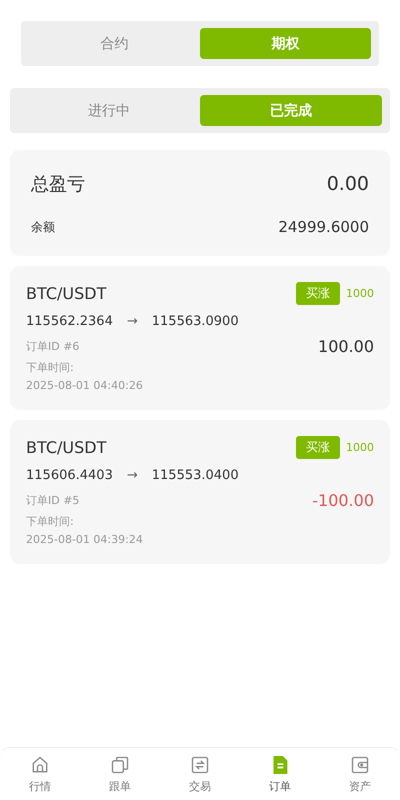 This screenshot has width=400, height=800. Describe the element at coordinates (291, 110) in the screenshot. I see `status-tab: 已完成` at that location.